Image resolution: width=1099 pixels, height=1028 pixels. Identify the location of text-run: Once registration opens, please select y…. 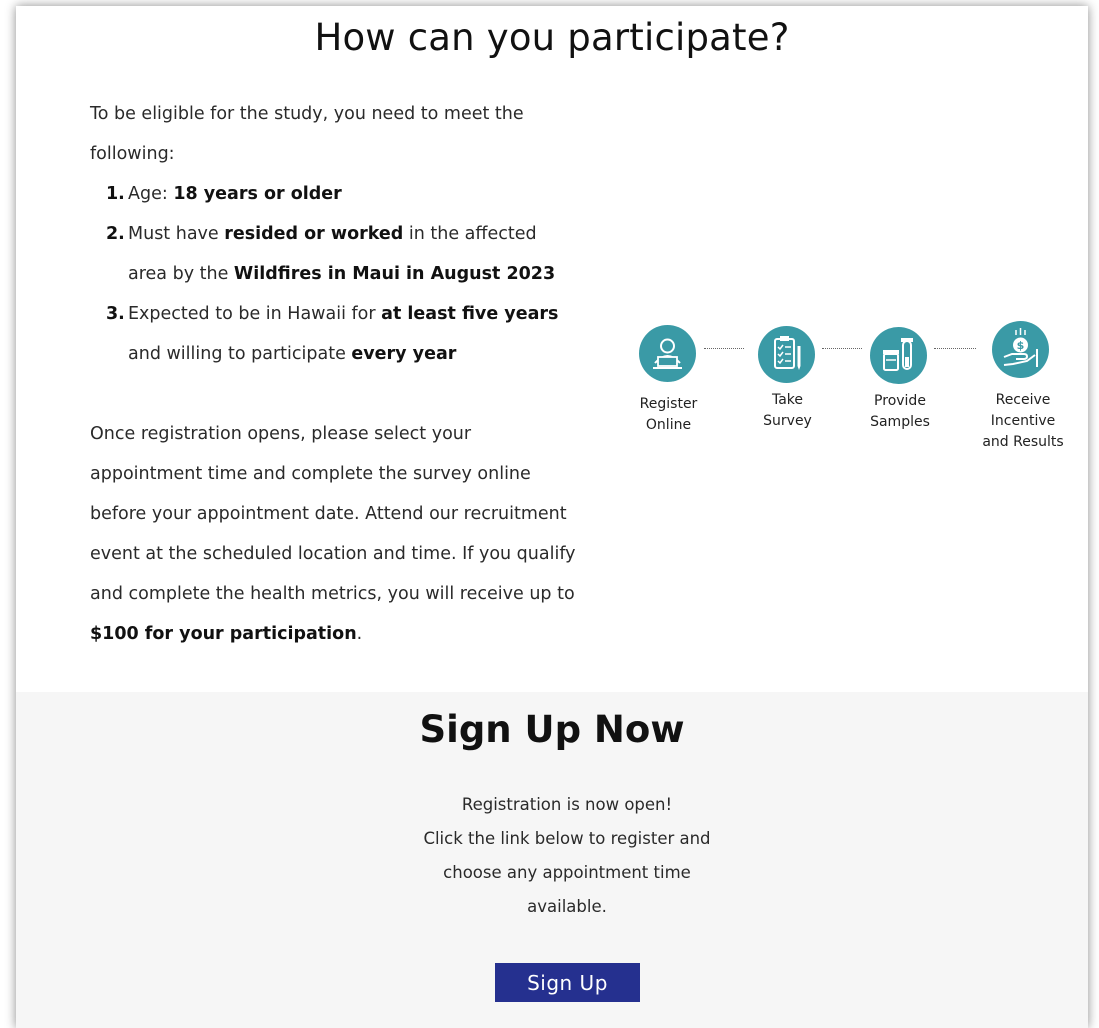
(333, 514).